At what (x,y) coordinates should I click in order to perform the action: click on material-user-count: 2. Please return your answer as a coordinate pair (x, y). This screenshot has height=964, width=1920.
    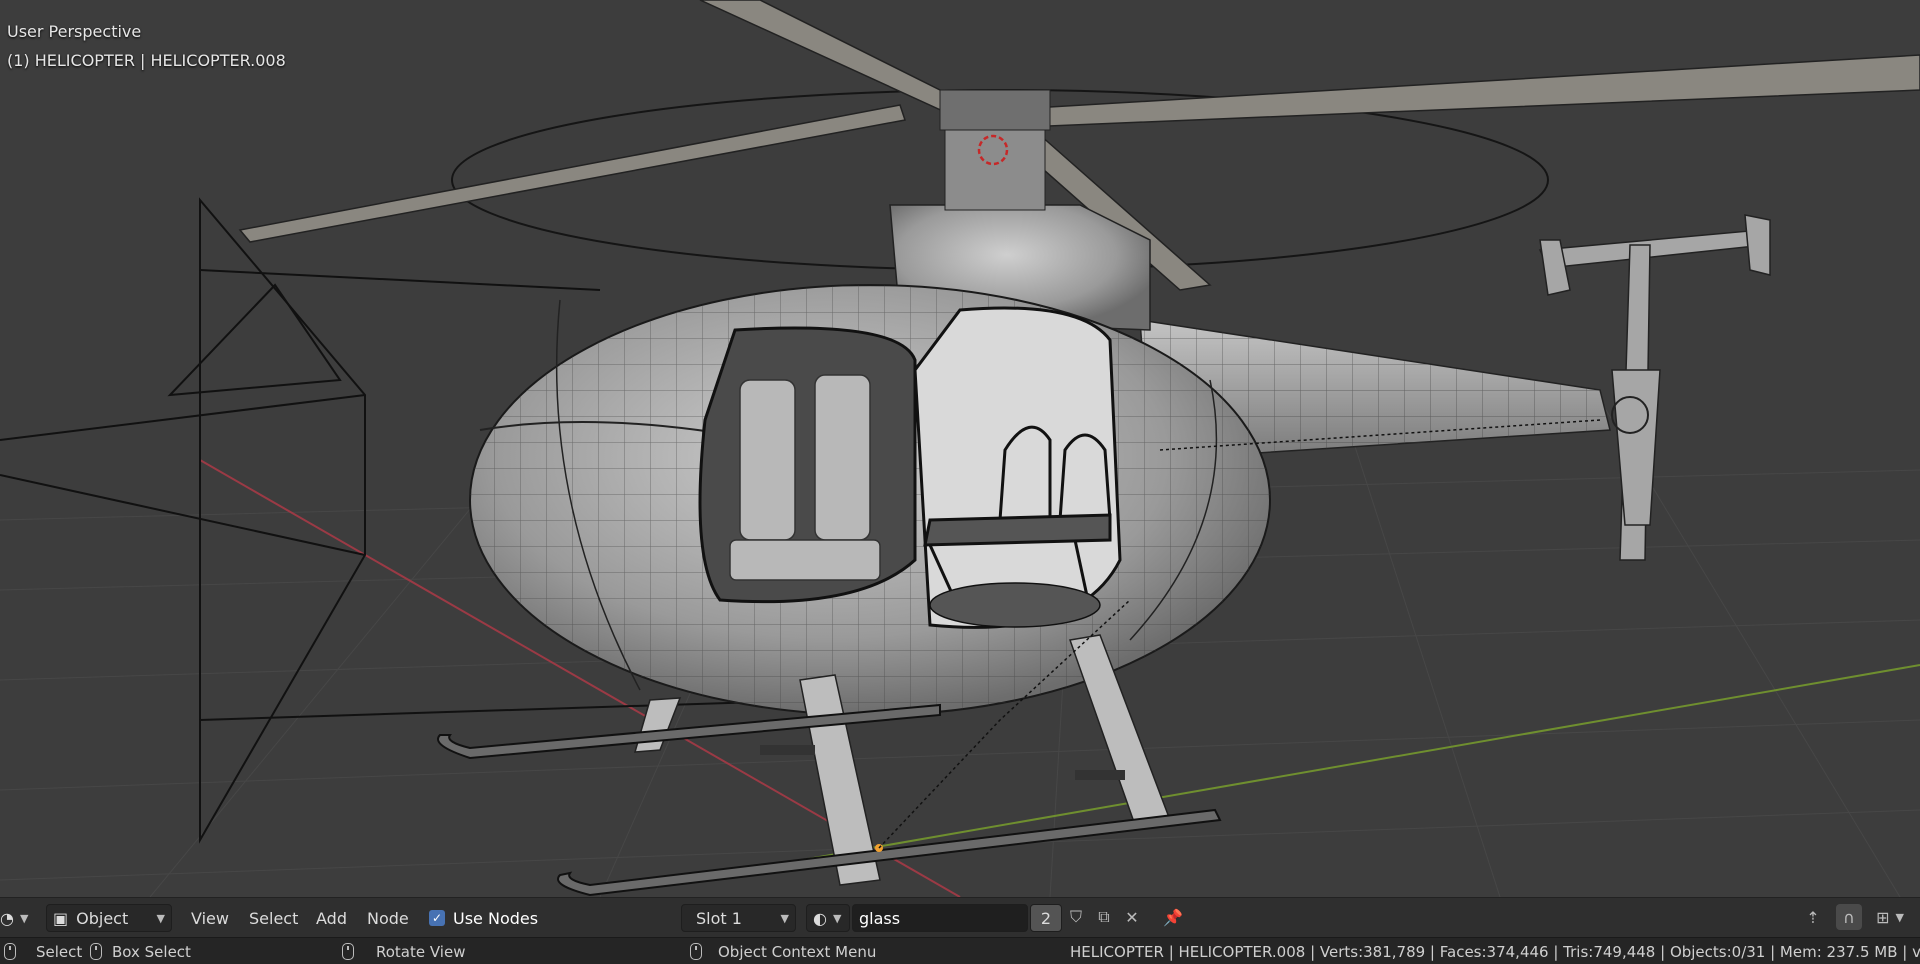
    Looking at the image, I should click on (1046, 918).